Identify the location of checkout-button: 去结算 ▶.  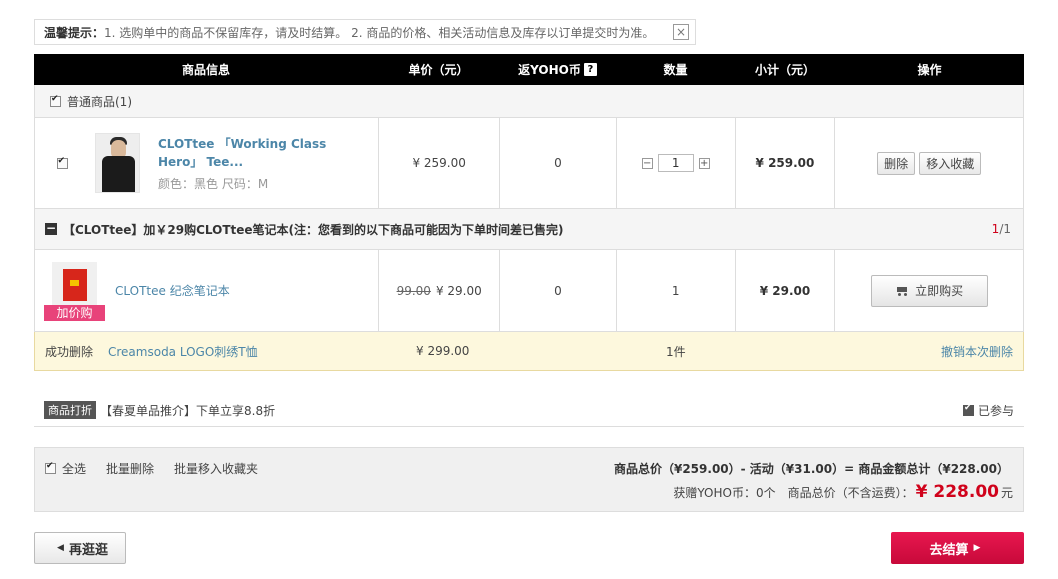
(957, 548).